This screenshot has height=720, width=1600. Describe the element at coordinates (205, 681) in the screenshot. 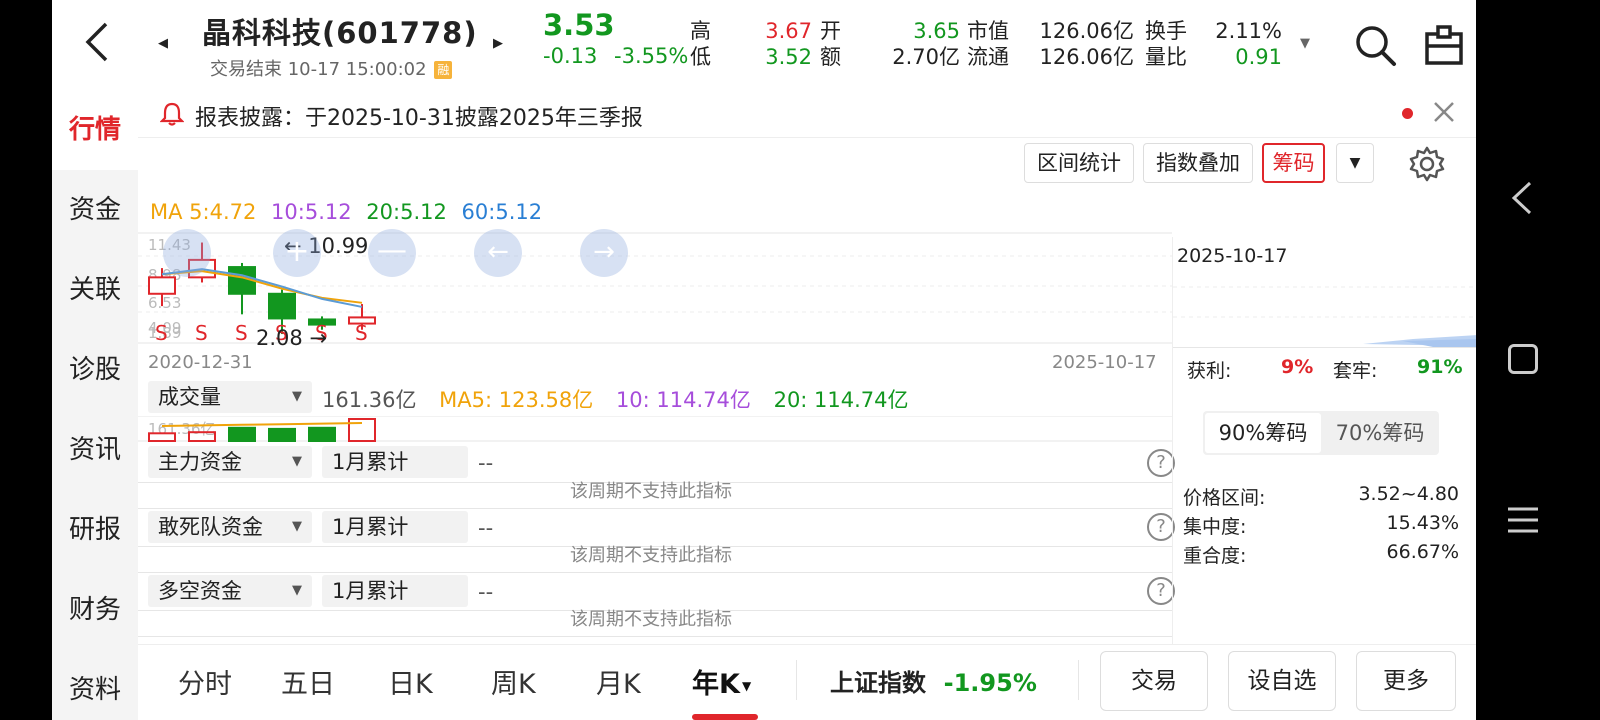

I see `tab-intraday: 分时` at that location.